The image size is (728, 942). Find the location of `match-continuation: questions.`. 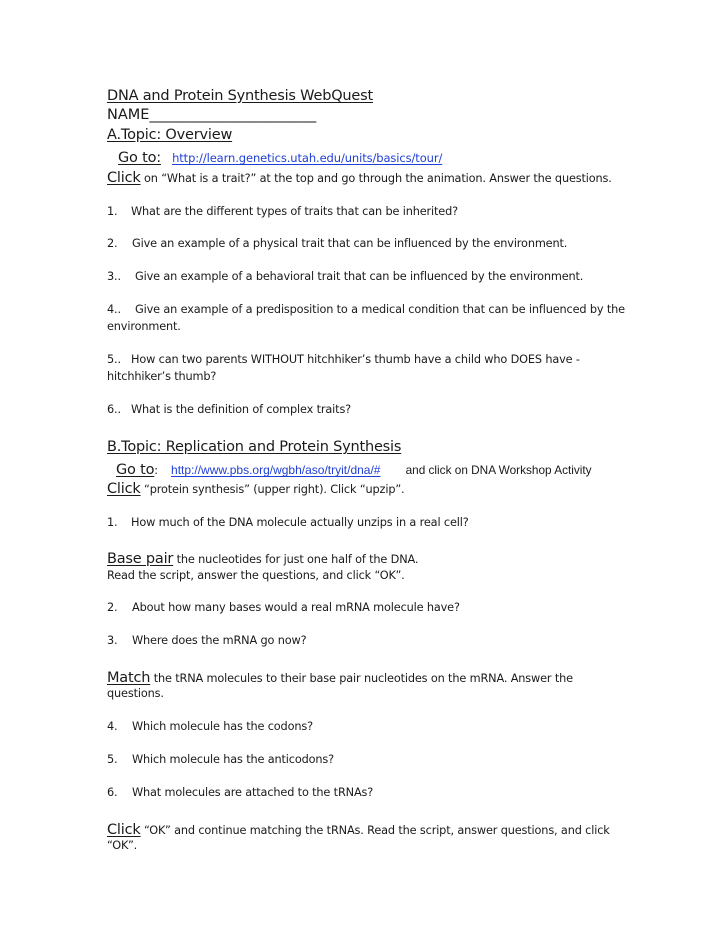

match-continuation: questions. is located at coordinates (135, 693).